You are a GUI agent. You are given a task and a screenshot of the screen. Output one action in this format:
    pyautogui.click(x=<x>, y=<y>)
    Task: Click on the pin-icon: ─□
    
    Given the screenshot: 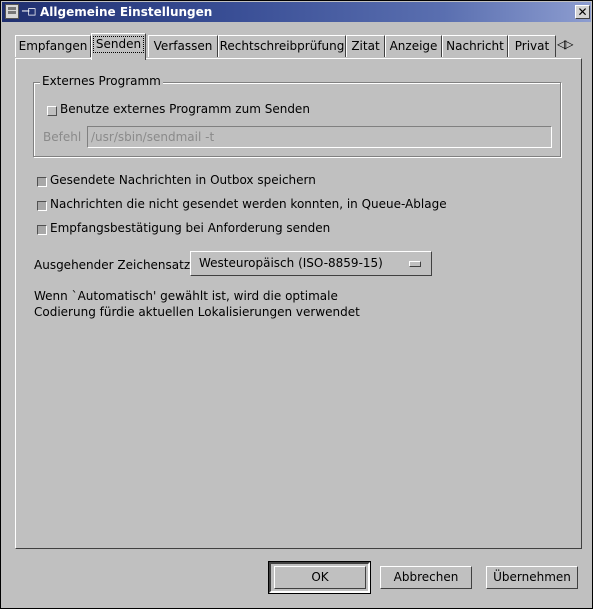 What is the action you would take?
    pyautogui.click(x=28, y=11)
    